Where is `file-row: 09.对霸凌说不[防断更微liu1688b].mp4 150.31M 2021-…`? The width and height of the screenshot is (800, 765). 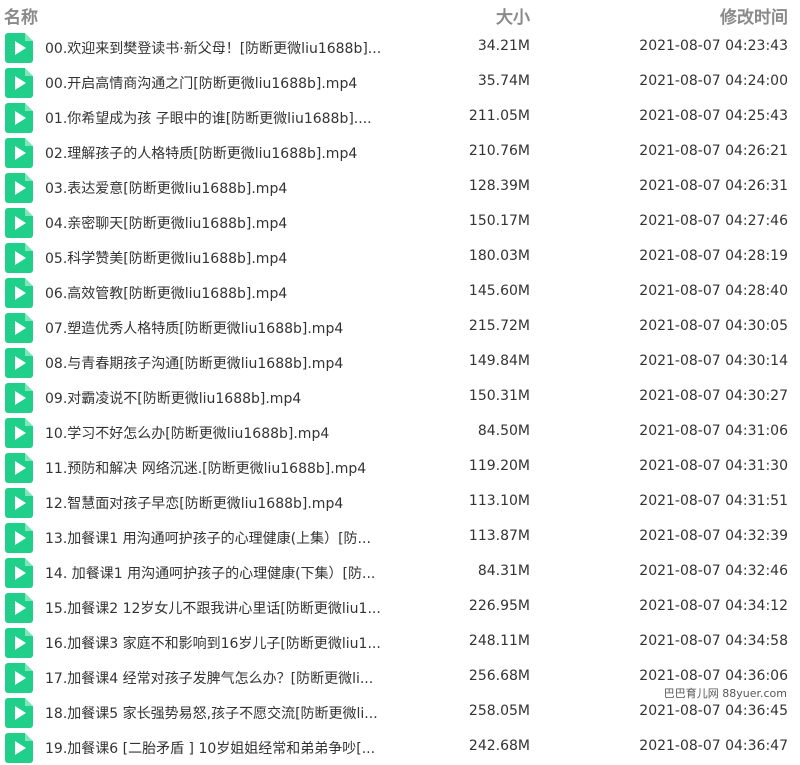 file-row: 09.对霸凌说不[防断更微liu1688b].mp4 150.31M 2021-… is located at coordinates (400, 397).